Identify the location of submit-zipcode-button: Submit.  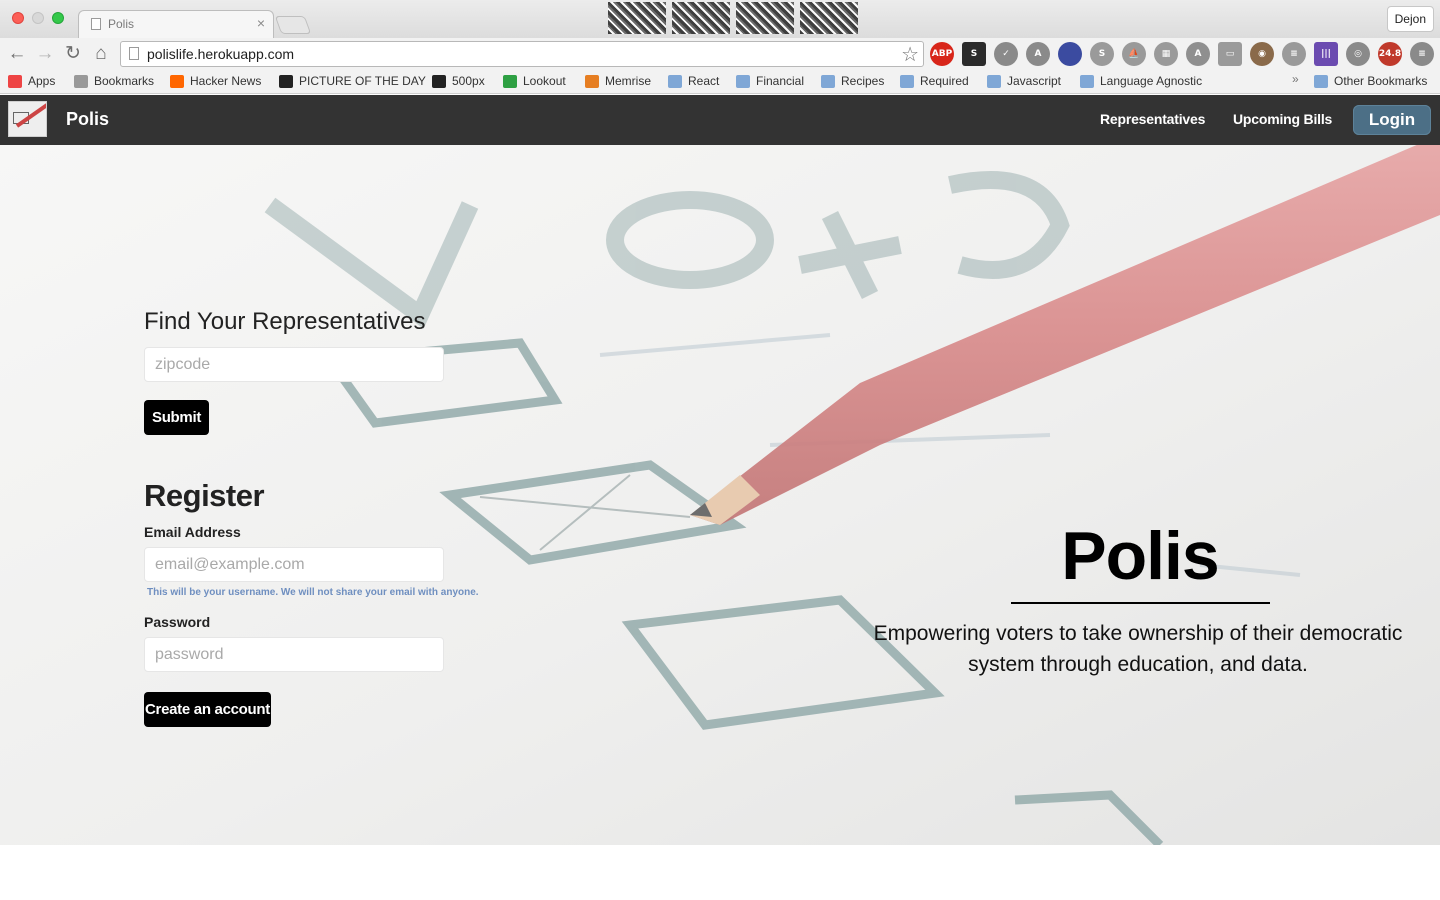
(176, 417).